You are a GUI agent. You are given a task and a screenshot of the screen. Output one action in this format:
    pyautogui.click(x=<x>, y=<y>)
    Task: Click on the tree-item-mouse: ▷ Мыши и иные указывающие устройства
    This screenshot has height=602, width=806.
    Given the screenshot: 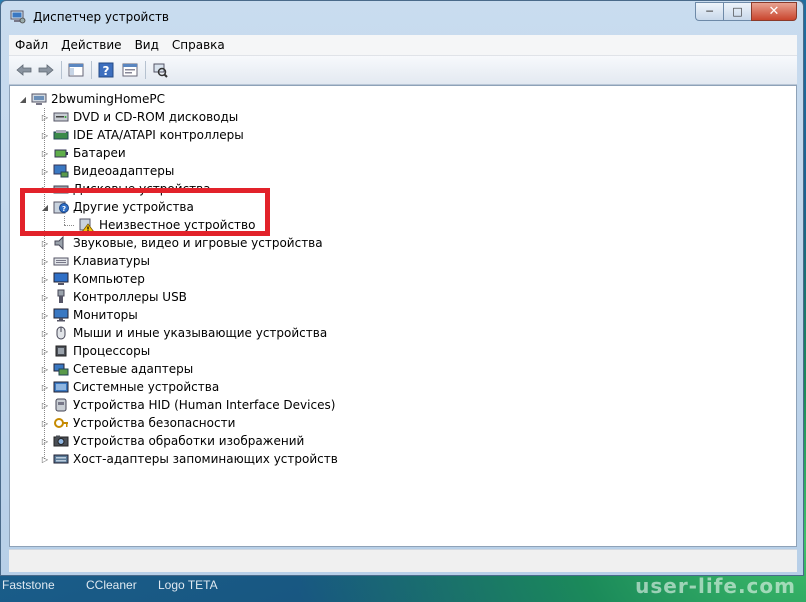 What is the action you would take?
    pyautogui.click(x=183, y=333)
    